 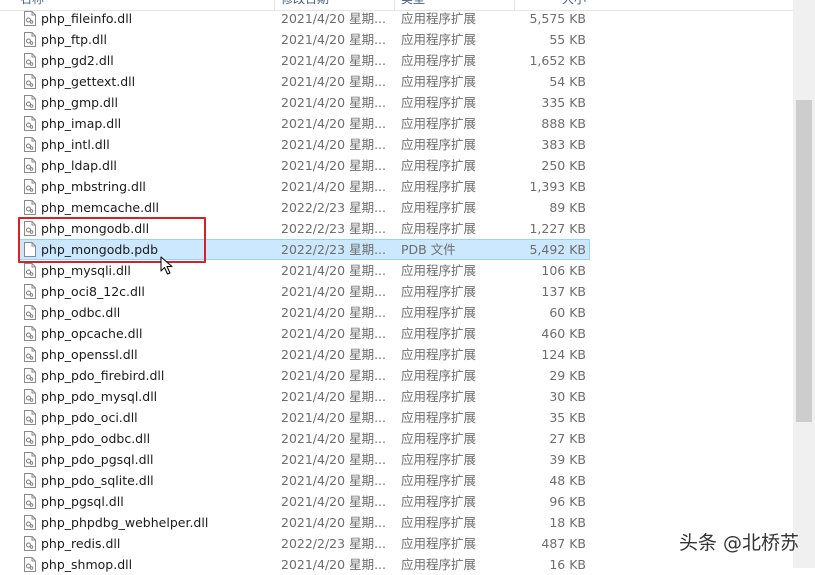 What do you see at coordinates (563, 291) in the screenshot?
I see `file-size: 137 KB` at bounding box center [563, 291].